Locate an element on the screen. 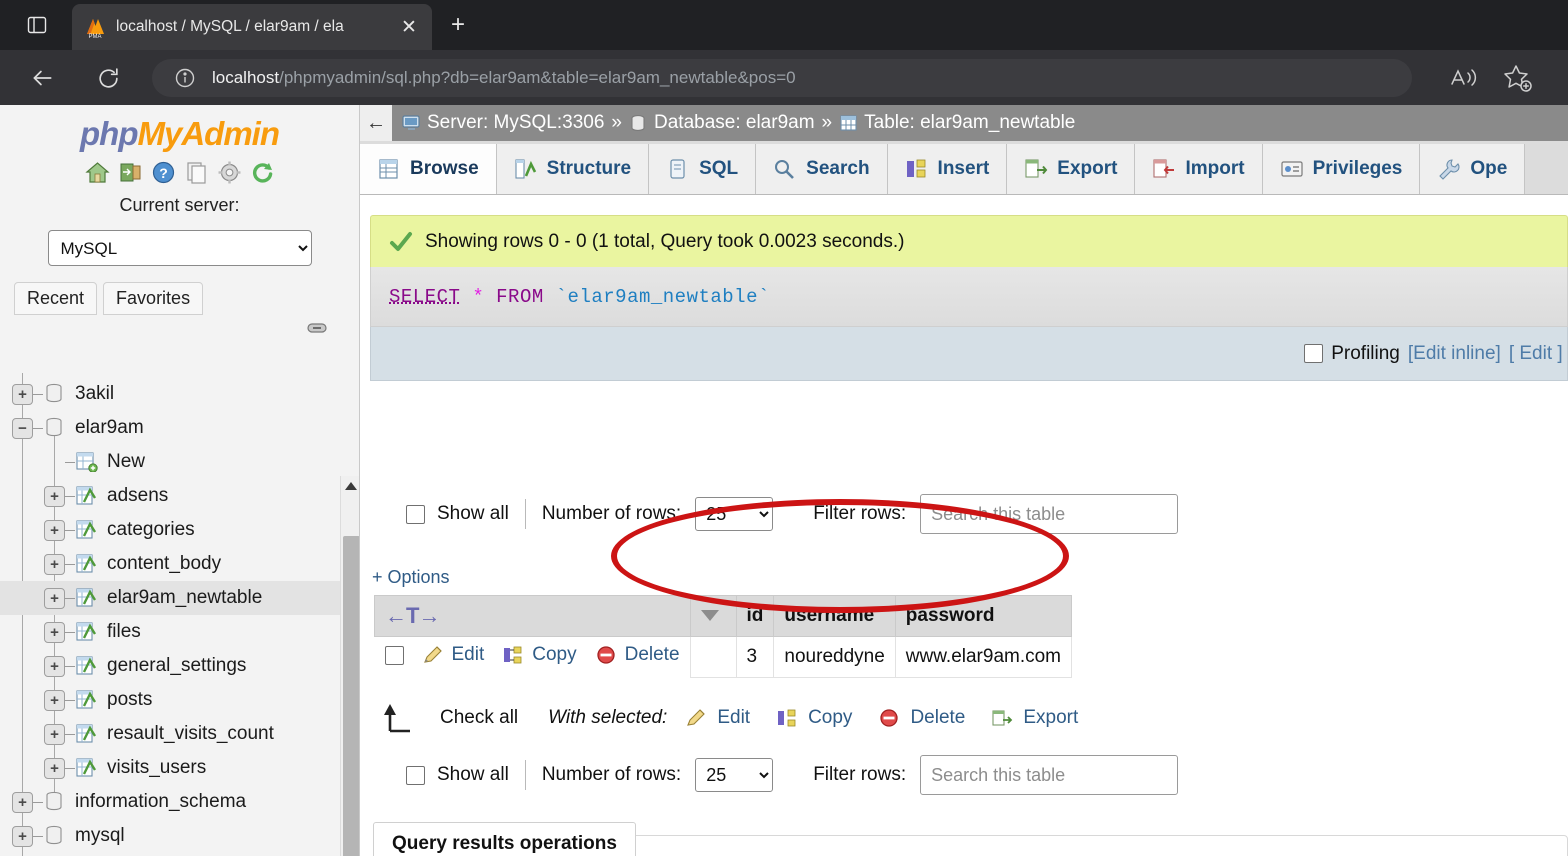 The height and width of the screenshot is (856, 1568). favorites-tab: Favorites is located at coordinates (153, 298).